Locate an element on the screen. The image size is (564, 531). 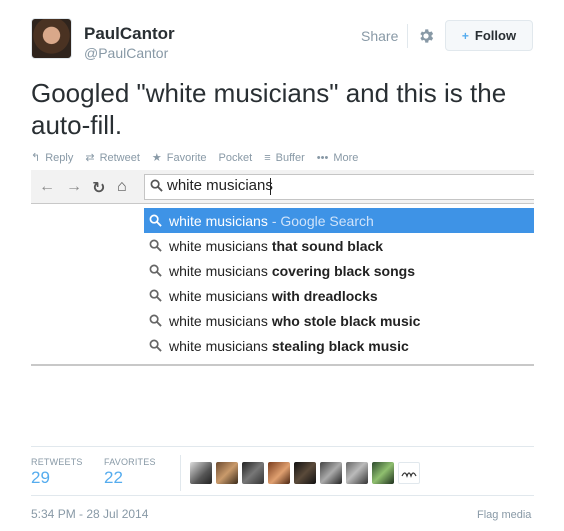
suggestion-completion: with dreadlocks is located at coordinates (324, 295).